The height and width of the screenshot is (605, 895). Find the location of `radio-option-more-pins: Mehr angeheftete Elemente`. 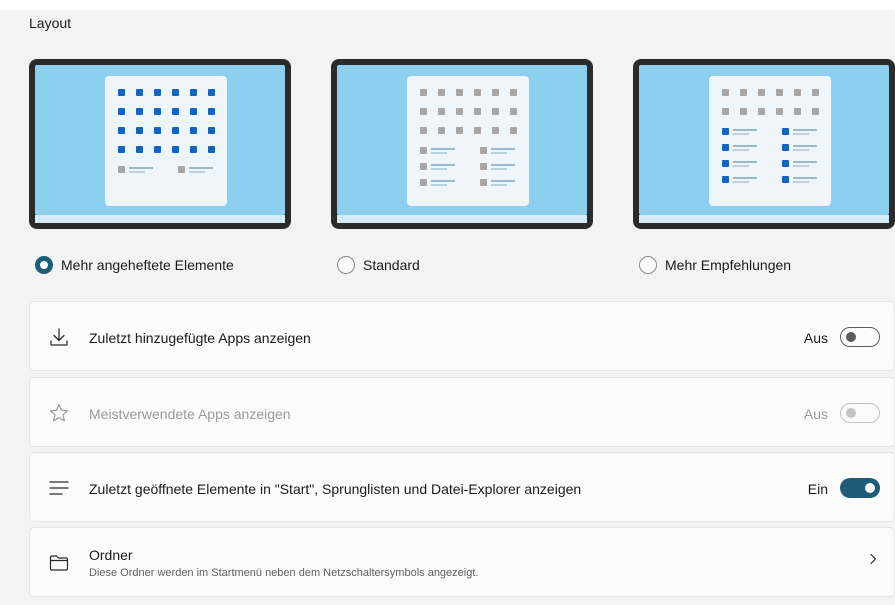

radio-option-more-pins: Mehr angeheftete Elemente is located at coordinates (134, 265).